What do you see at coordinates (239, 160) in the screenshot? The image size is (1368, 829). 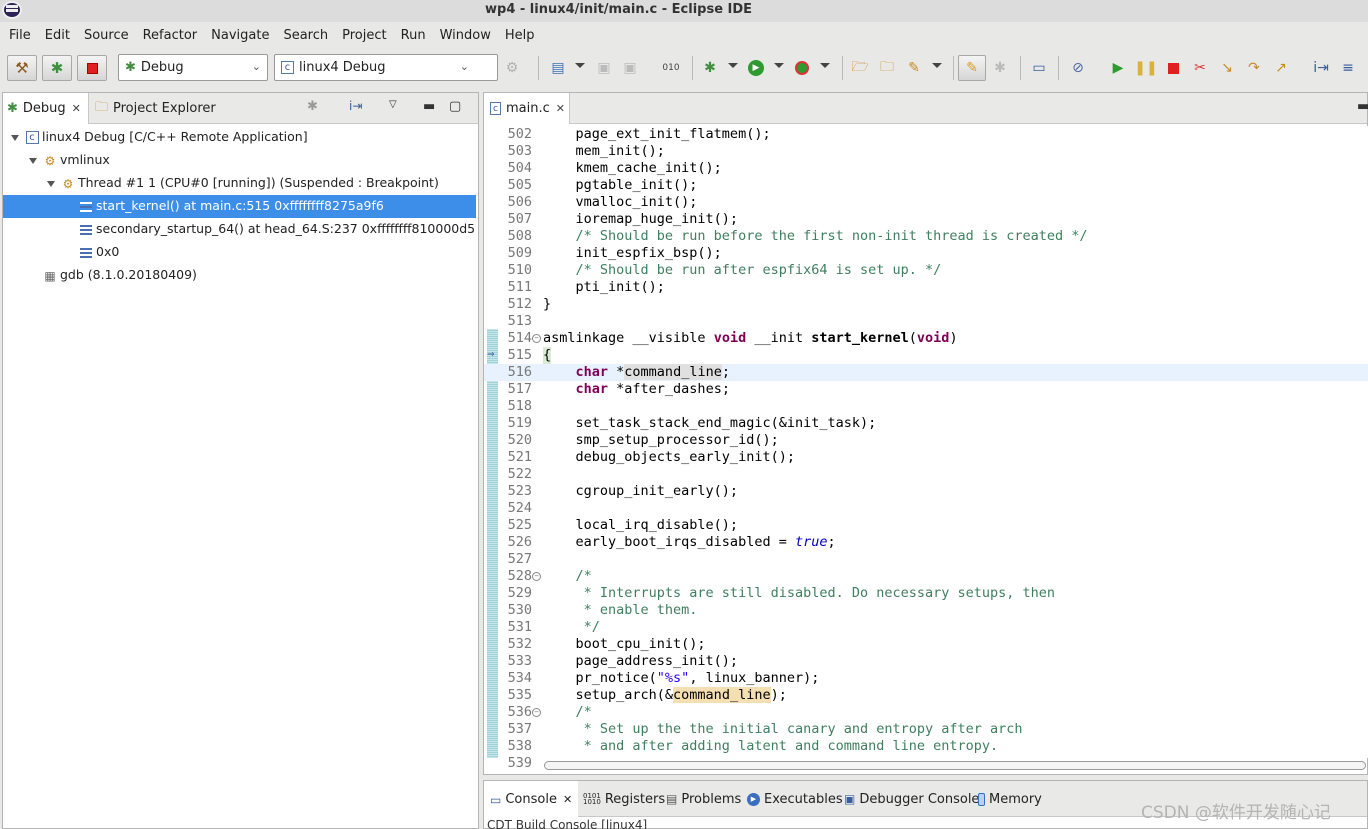 I see `tree-item-process: ⚙ vmlinux` at bounding box center [239, 160].